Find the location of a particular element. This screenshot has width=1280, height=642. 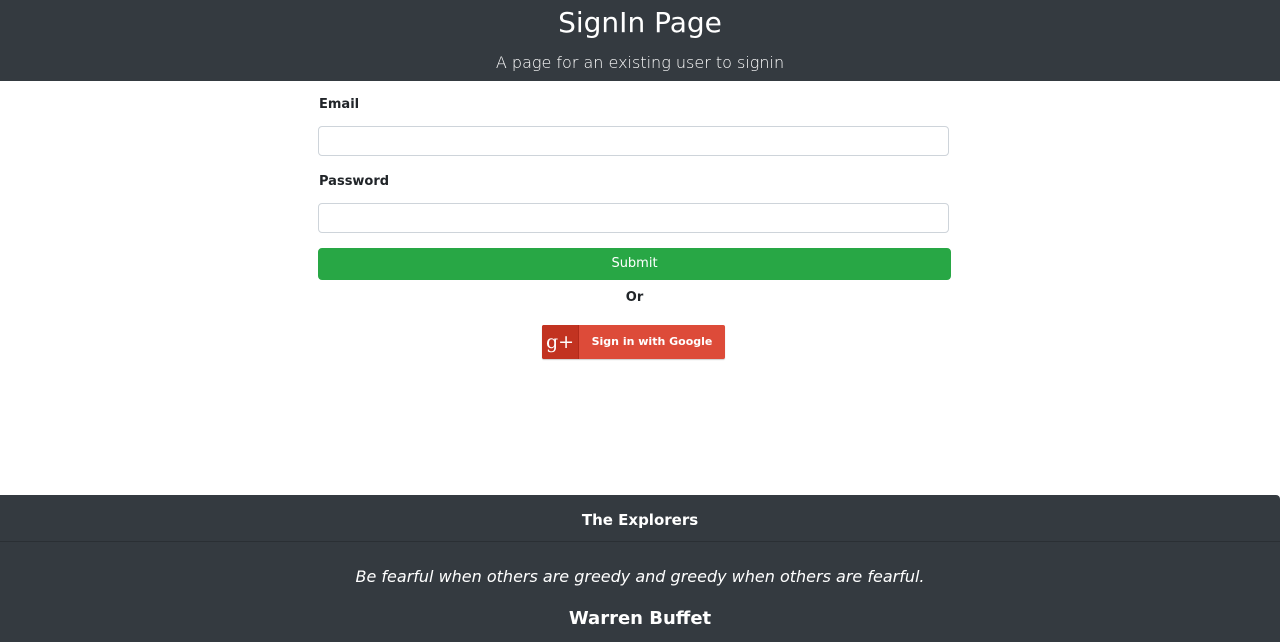

footer-quote-author: Warren Buffet is located at coordinates (640, 618).